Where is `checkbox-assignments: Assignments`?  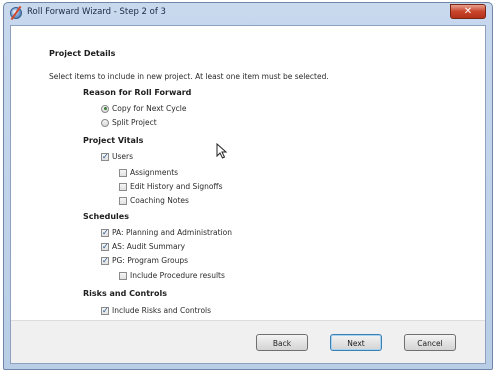
checkbox-assignments: Assignments is located at coordinates (148, 172).